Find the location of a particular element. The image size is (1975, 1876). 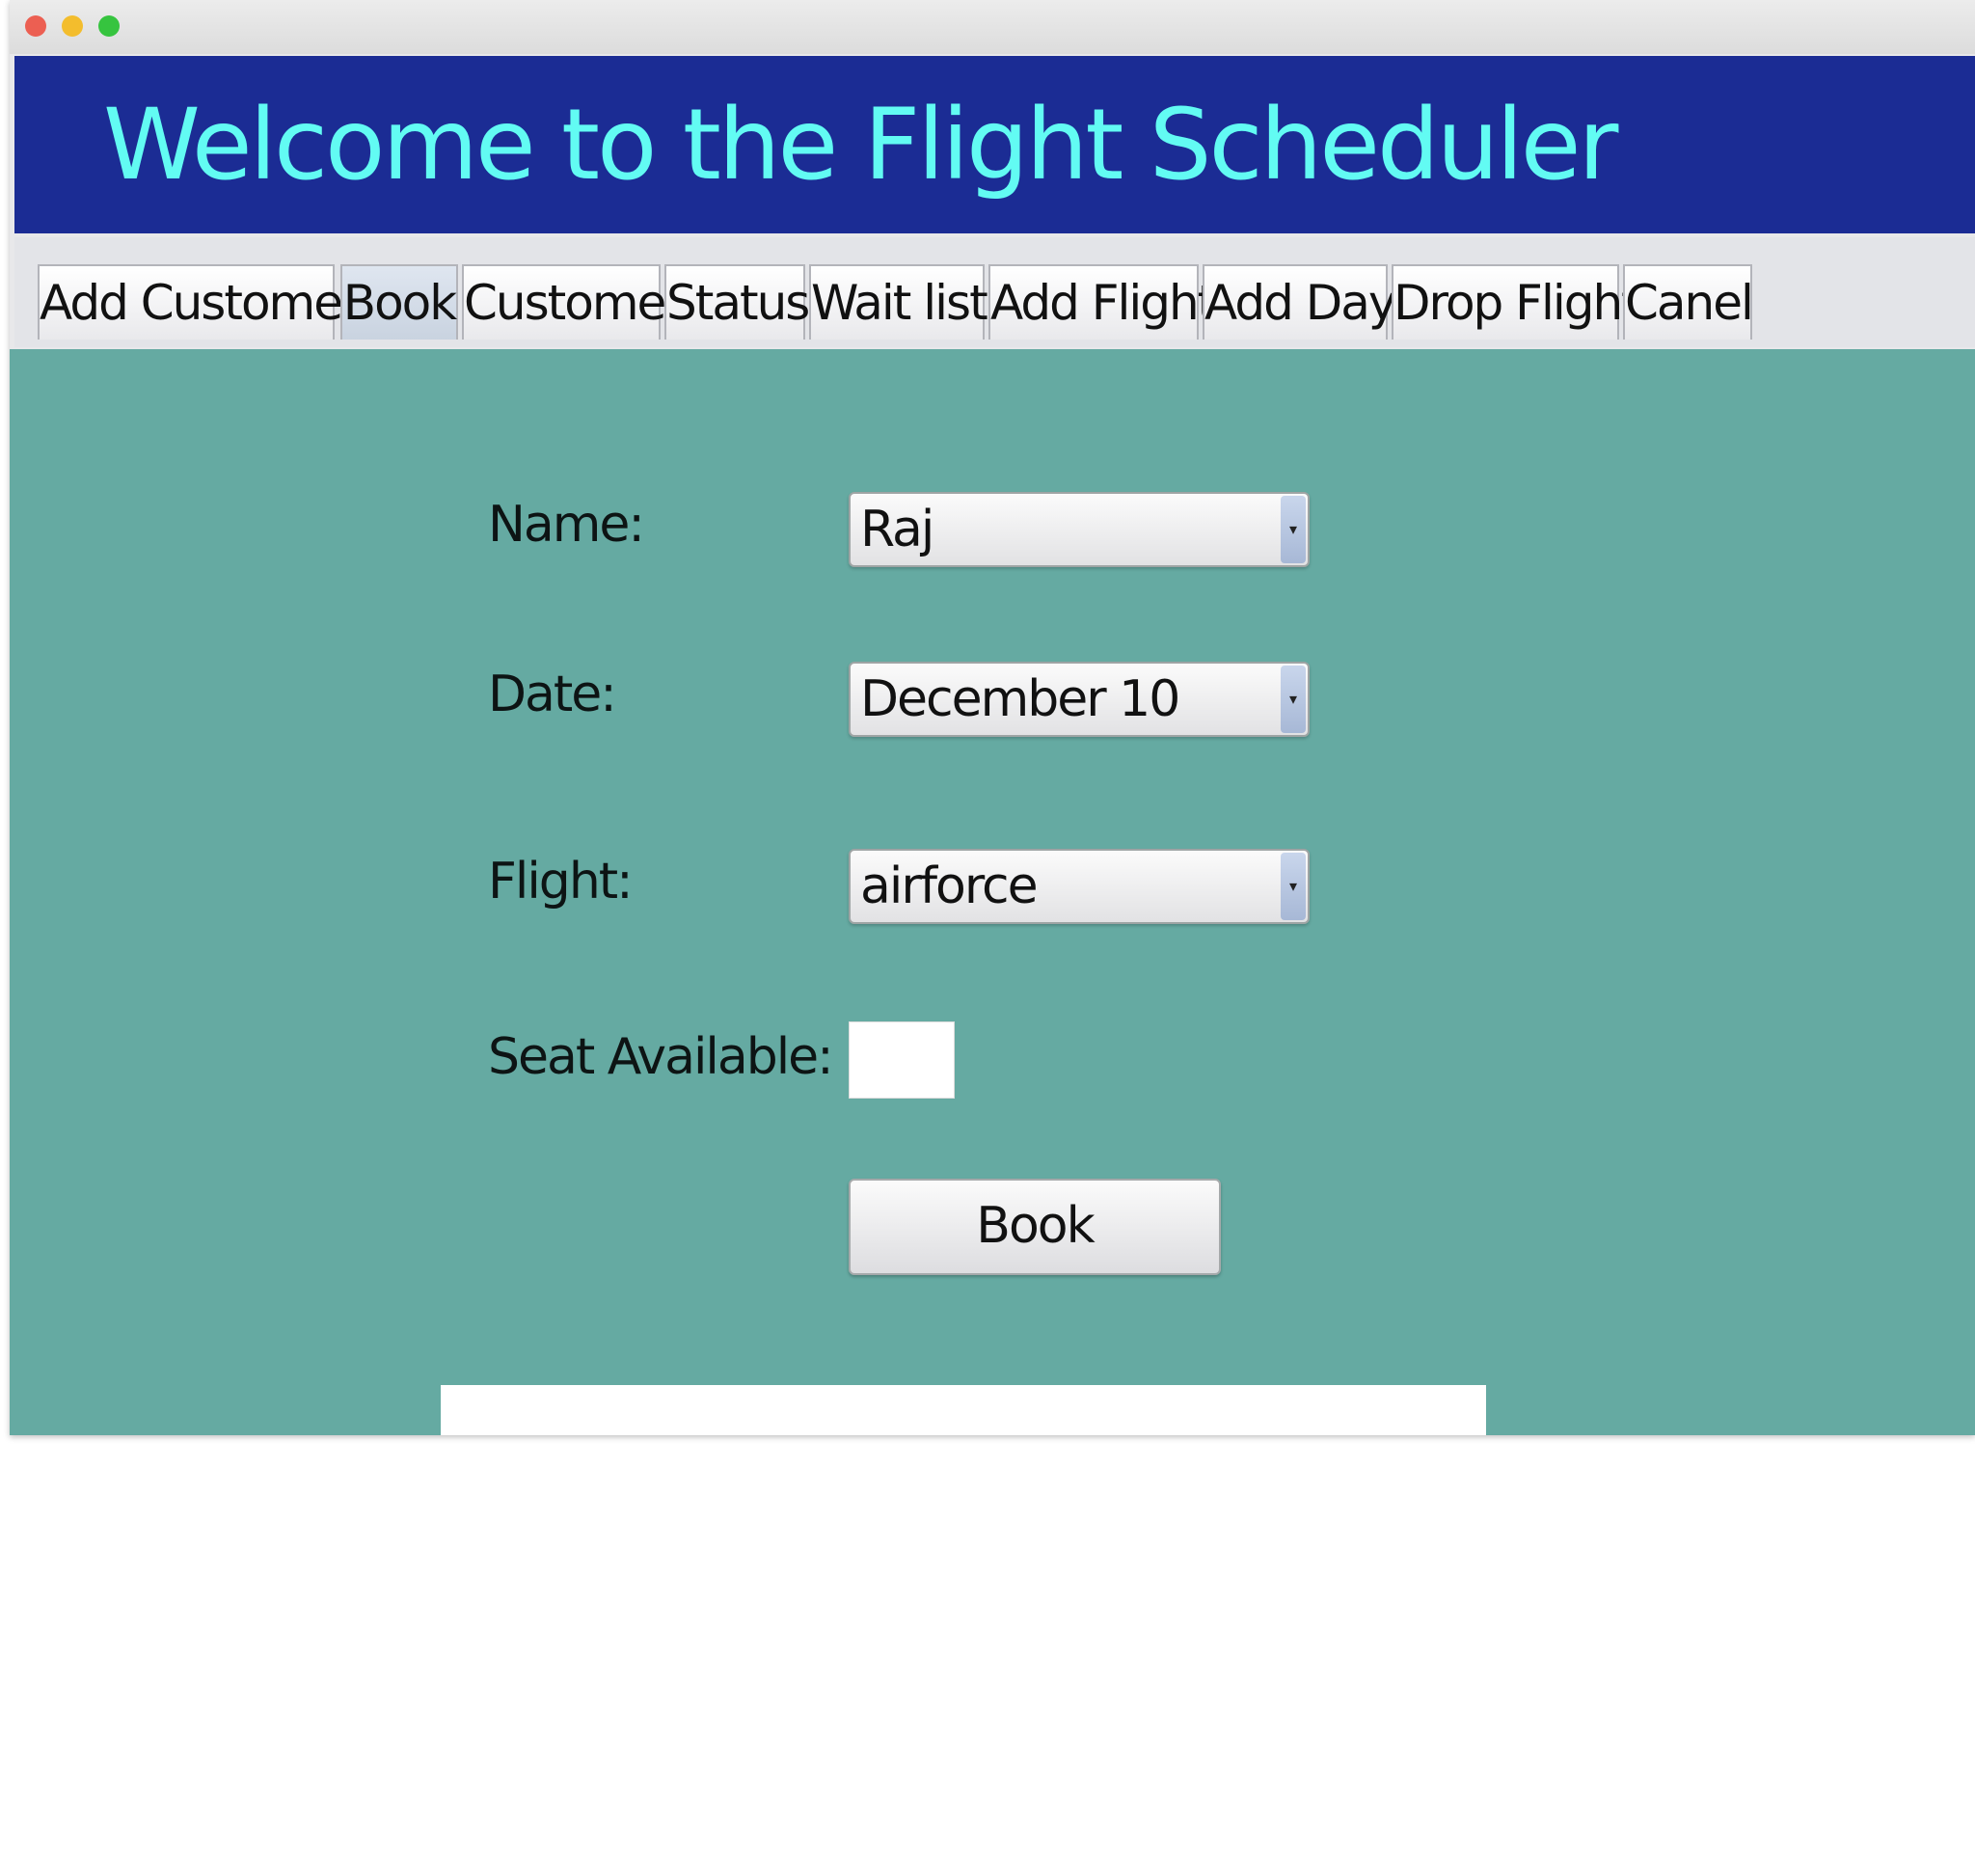

status-output-area is located at coordinates (964, 1410).